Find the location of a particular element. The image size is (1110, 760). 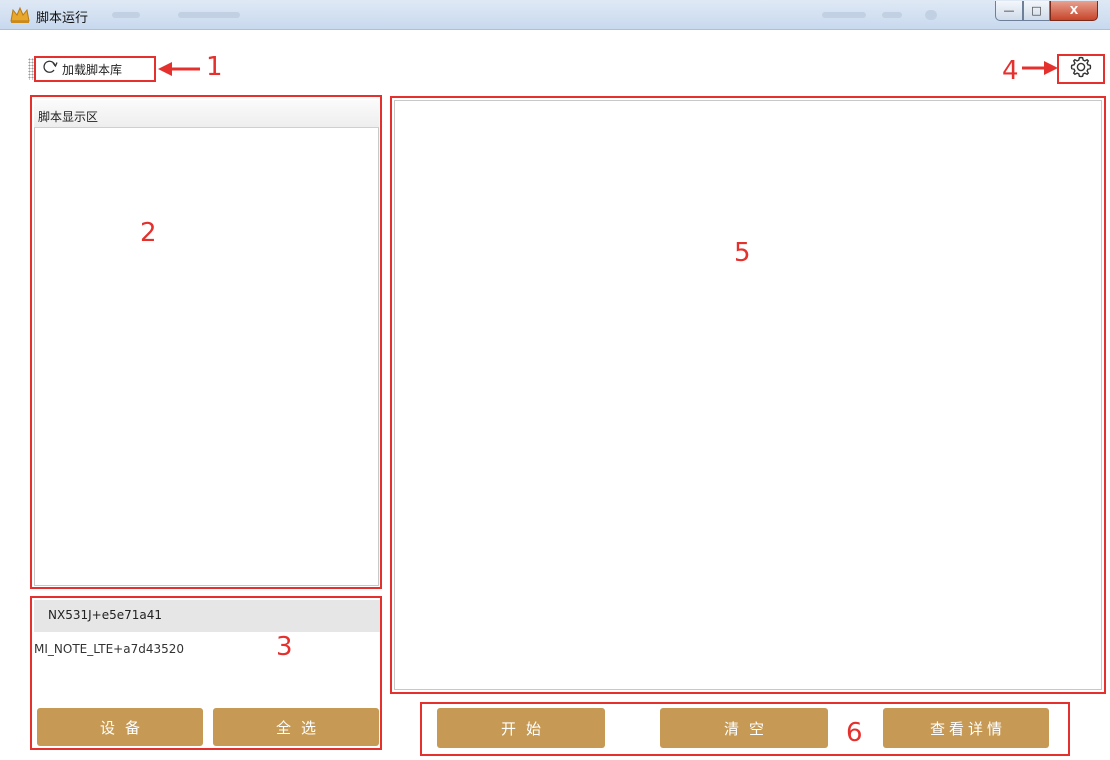

window-title: 脚本运行 is located at coordinates (62, 18).